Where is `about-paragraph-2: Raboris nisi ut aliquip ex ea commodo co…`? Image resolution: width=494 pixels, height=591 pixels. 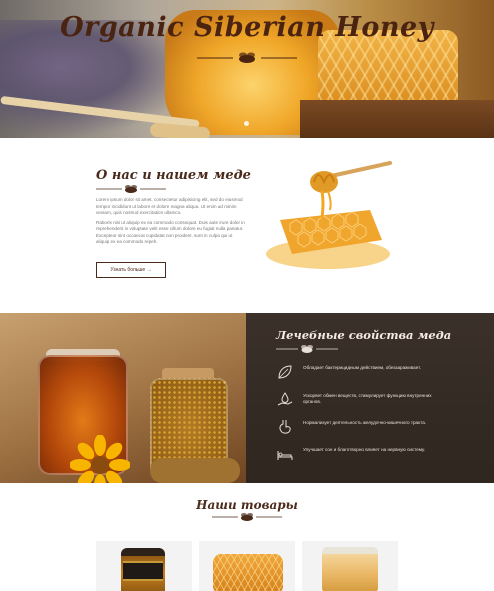 about-paragraph-2: Raboris nisi ut aliquip ex ea commodo co… is located at coordinates (170, 232).